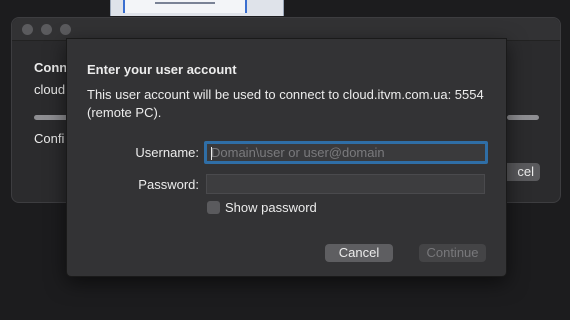  I want to click on username-input, so click(346, 152).